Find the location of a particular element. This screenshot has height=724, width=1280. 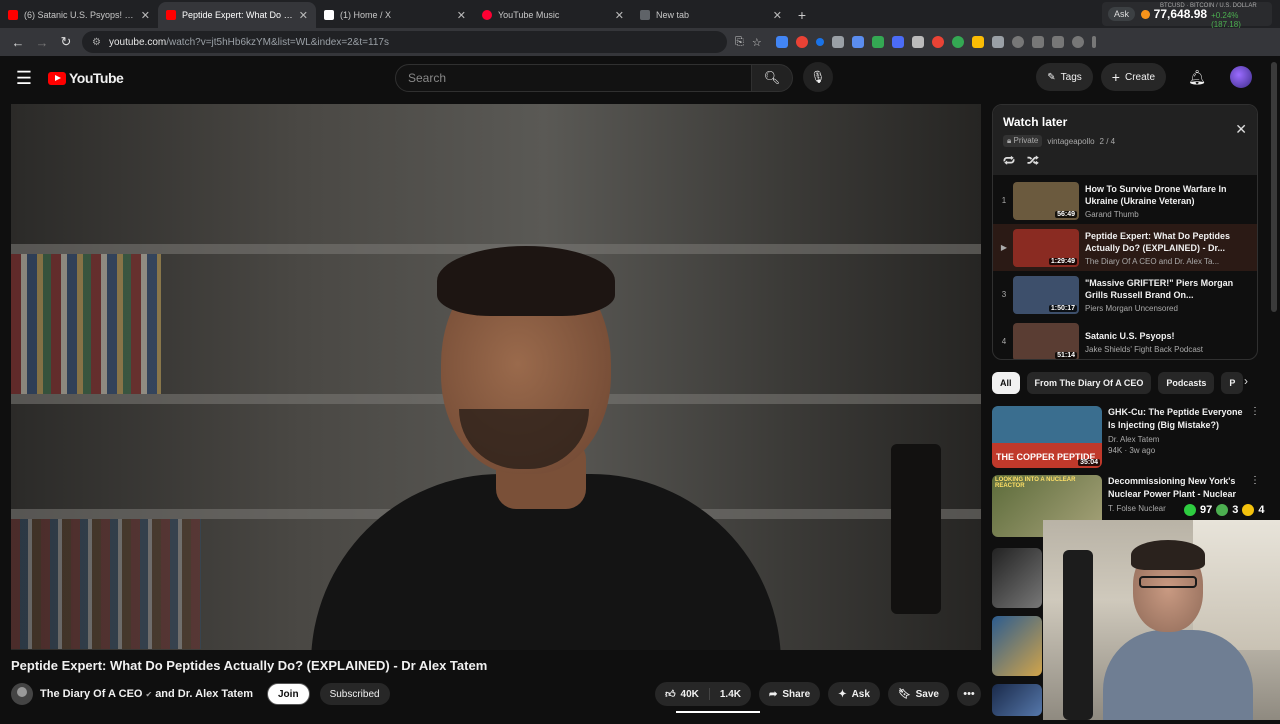

recommendation-filter-chips: All From The Diary Of A CEO Podcasts P › is located at coordinates (1125, 383).